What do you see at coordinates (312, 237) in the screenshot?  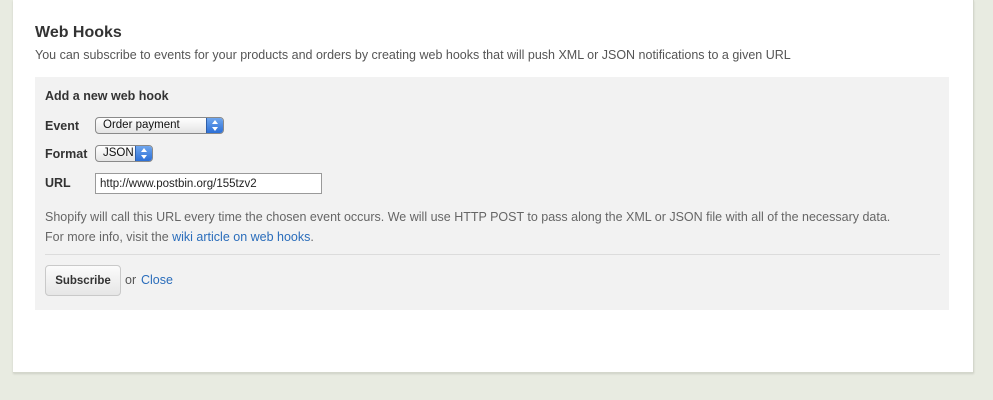 I see `help-line-2-suffix: .` at bounding box center [312, 237].